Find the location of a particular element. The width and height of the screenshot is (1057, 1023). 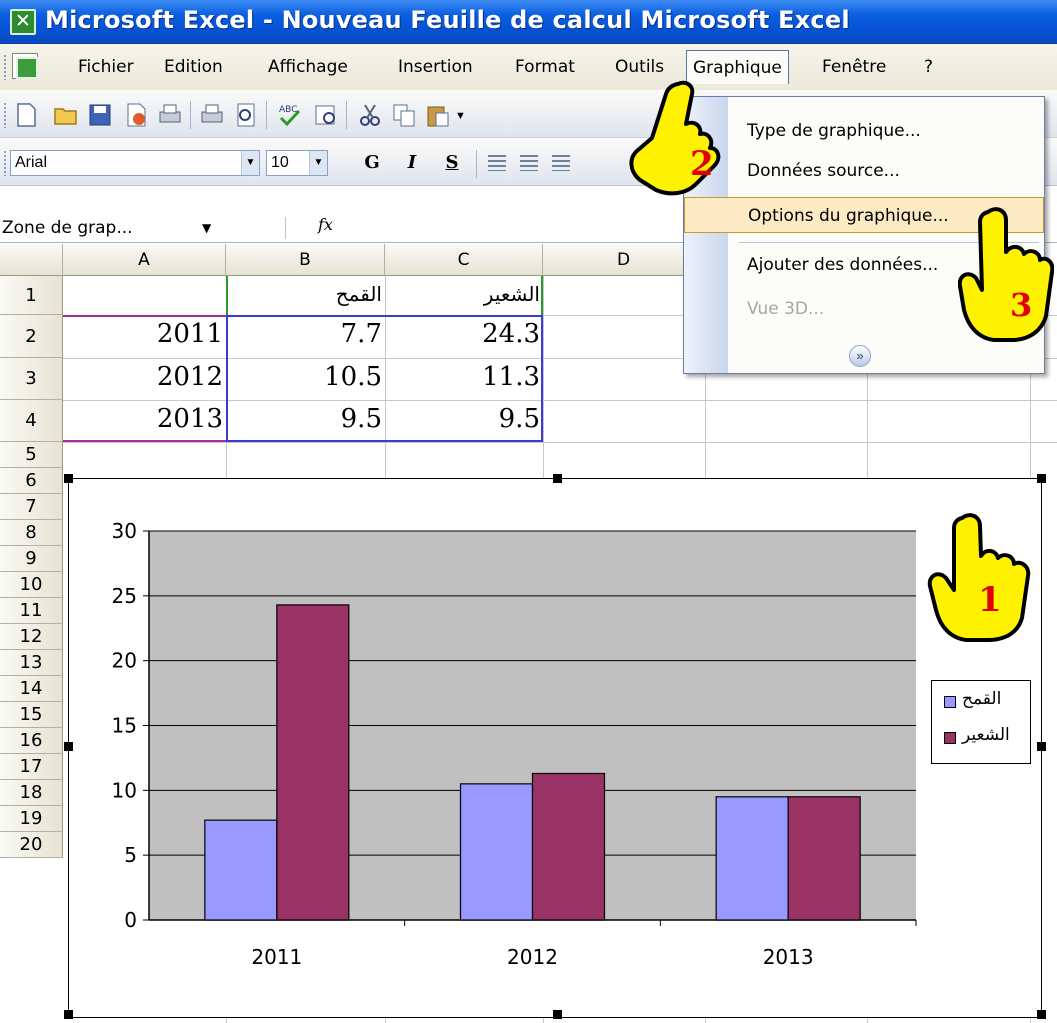

row-header: 20 is located at coordinates (31, 845).